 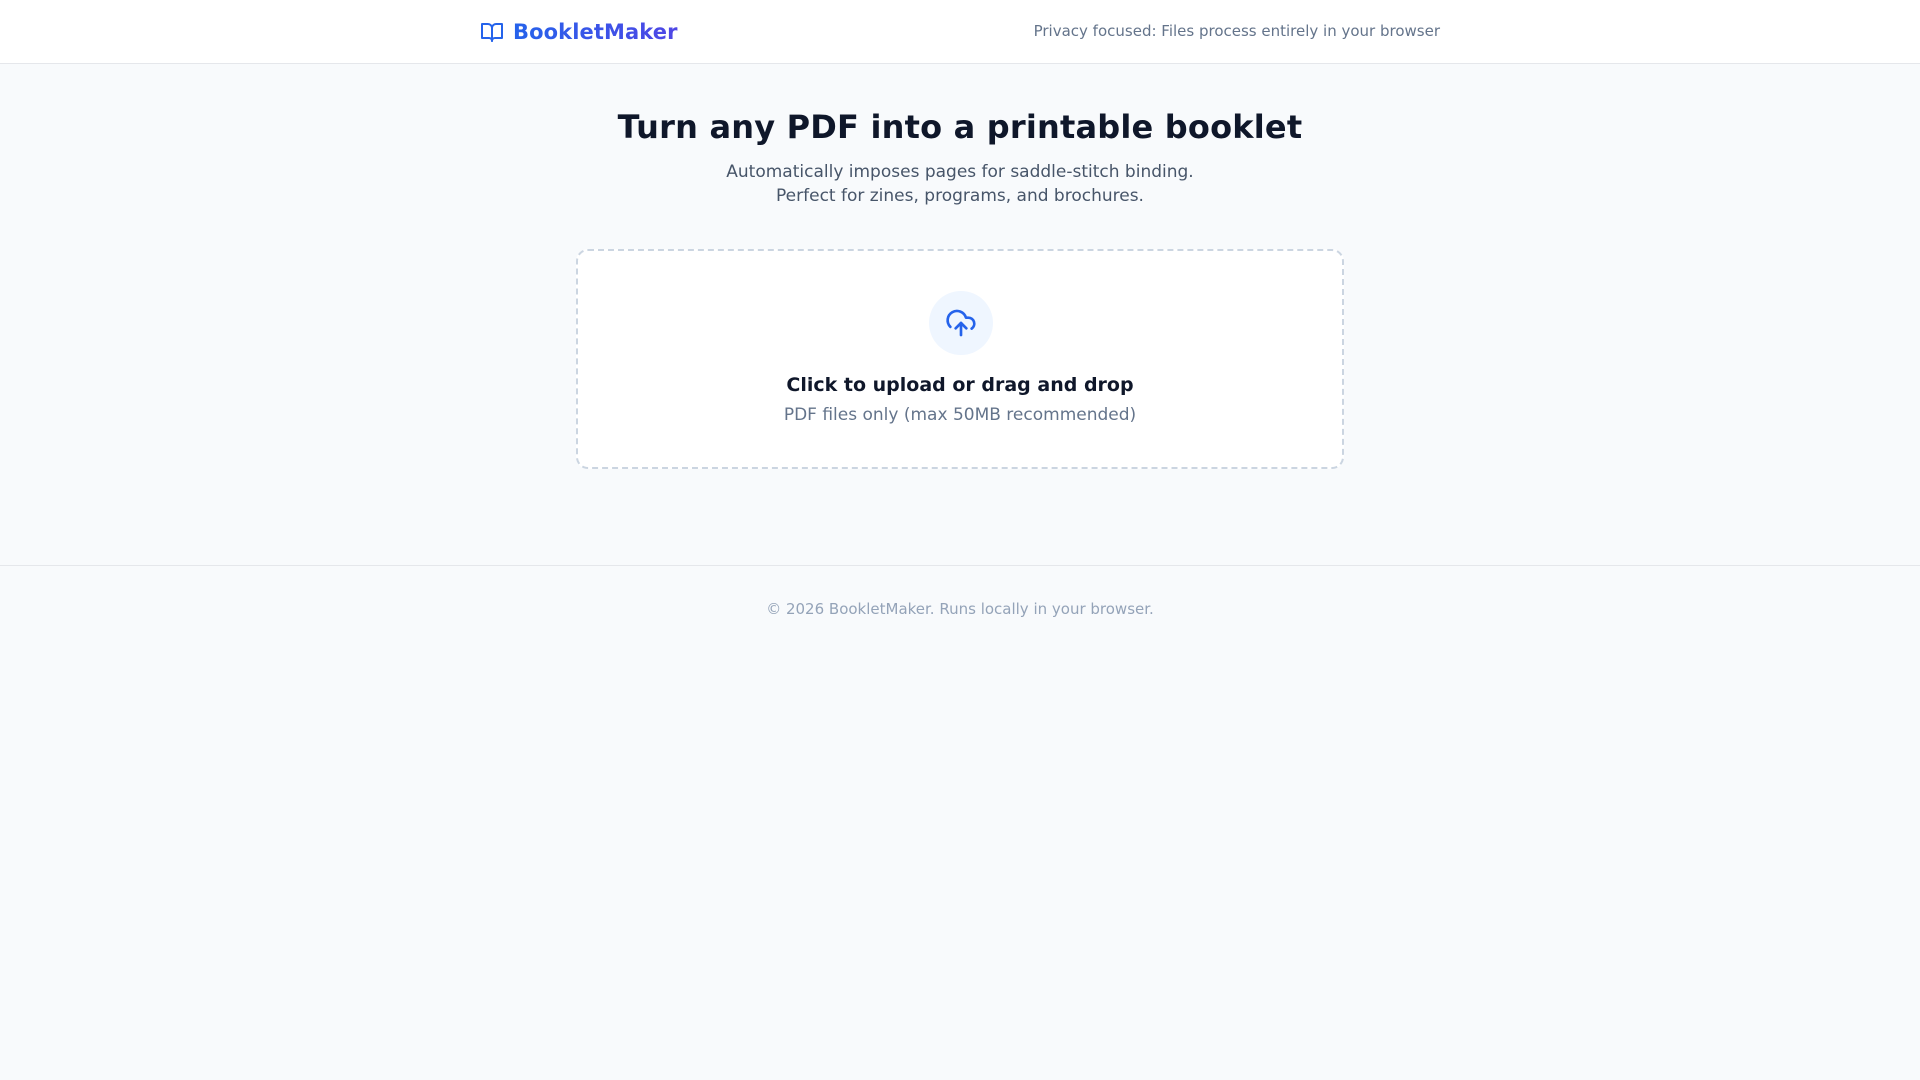 I want to click on brand-logo-link: BookletMaker, so click(x=579, y=32).